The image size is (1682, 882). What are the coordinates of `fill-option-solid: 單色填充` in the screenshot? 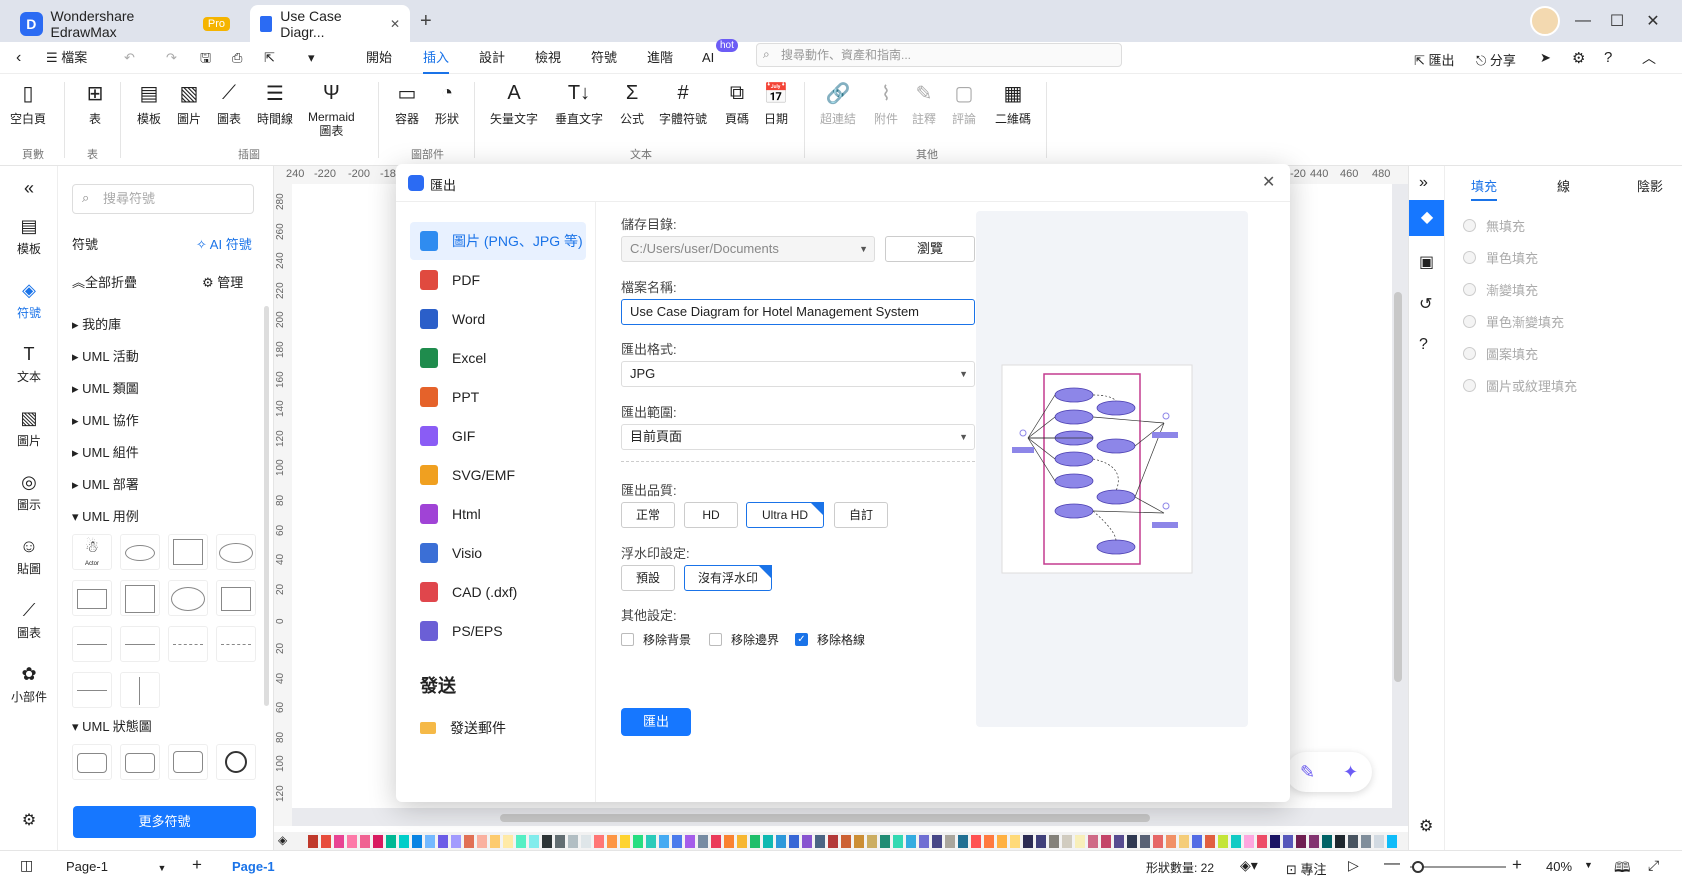 It's located at (1500, 257).